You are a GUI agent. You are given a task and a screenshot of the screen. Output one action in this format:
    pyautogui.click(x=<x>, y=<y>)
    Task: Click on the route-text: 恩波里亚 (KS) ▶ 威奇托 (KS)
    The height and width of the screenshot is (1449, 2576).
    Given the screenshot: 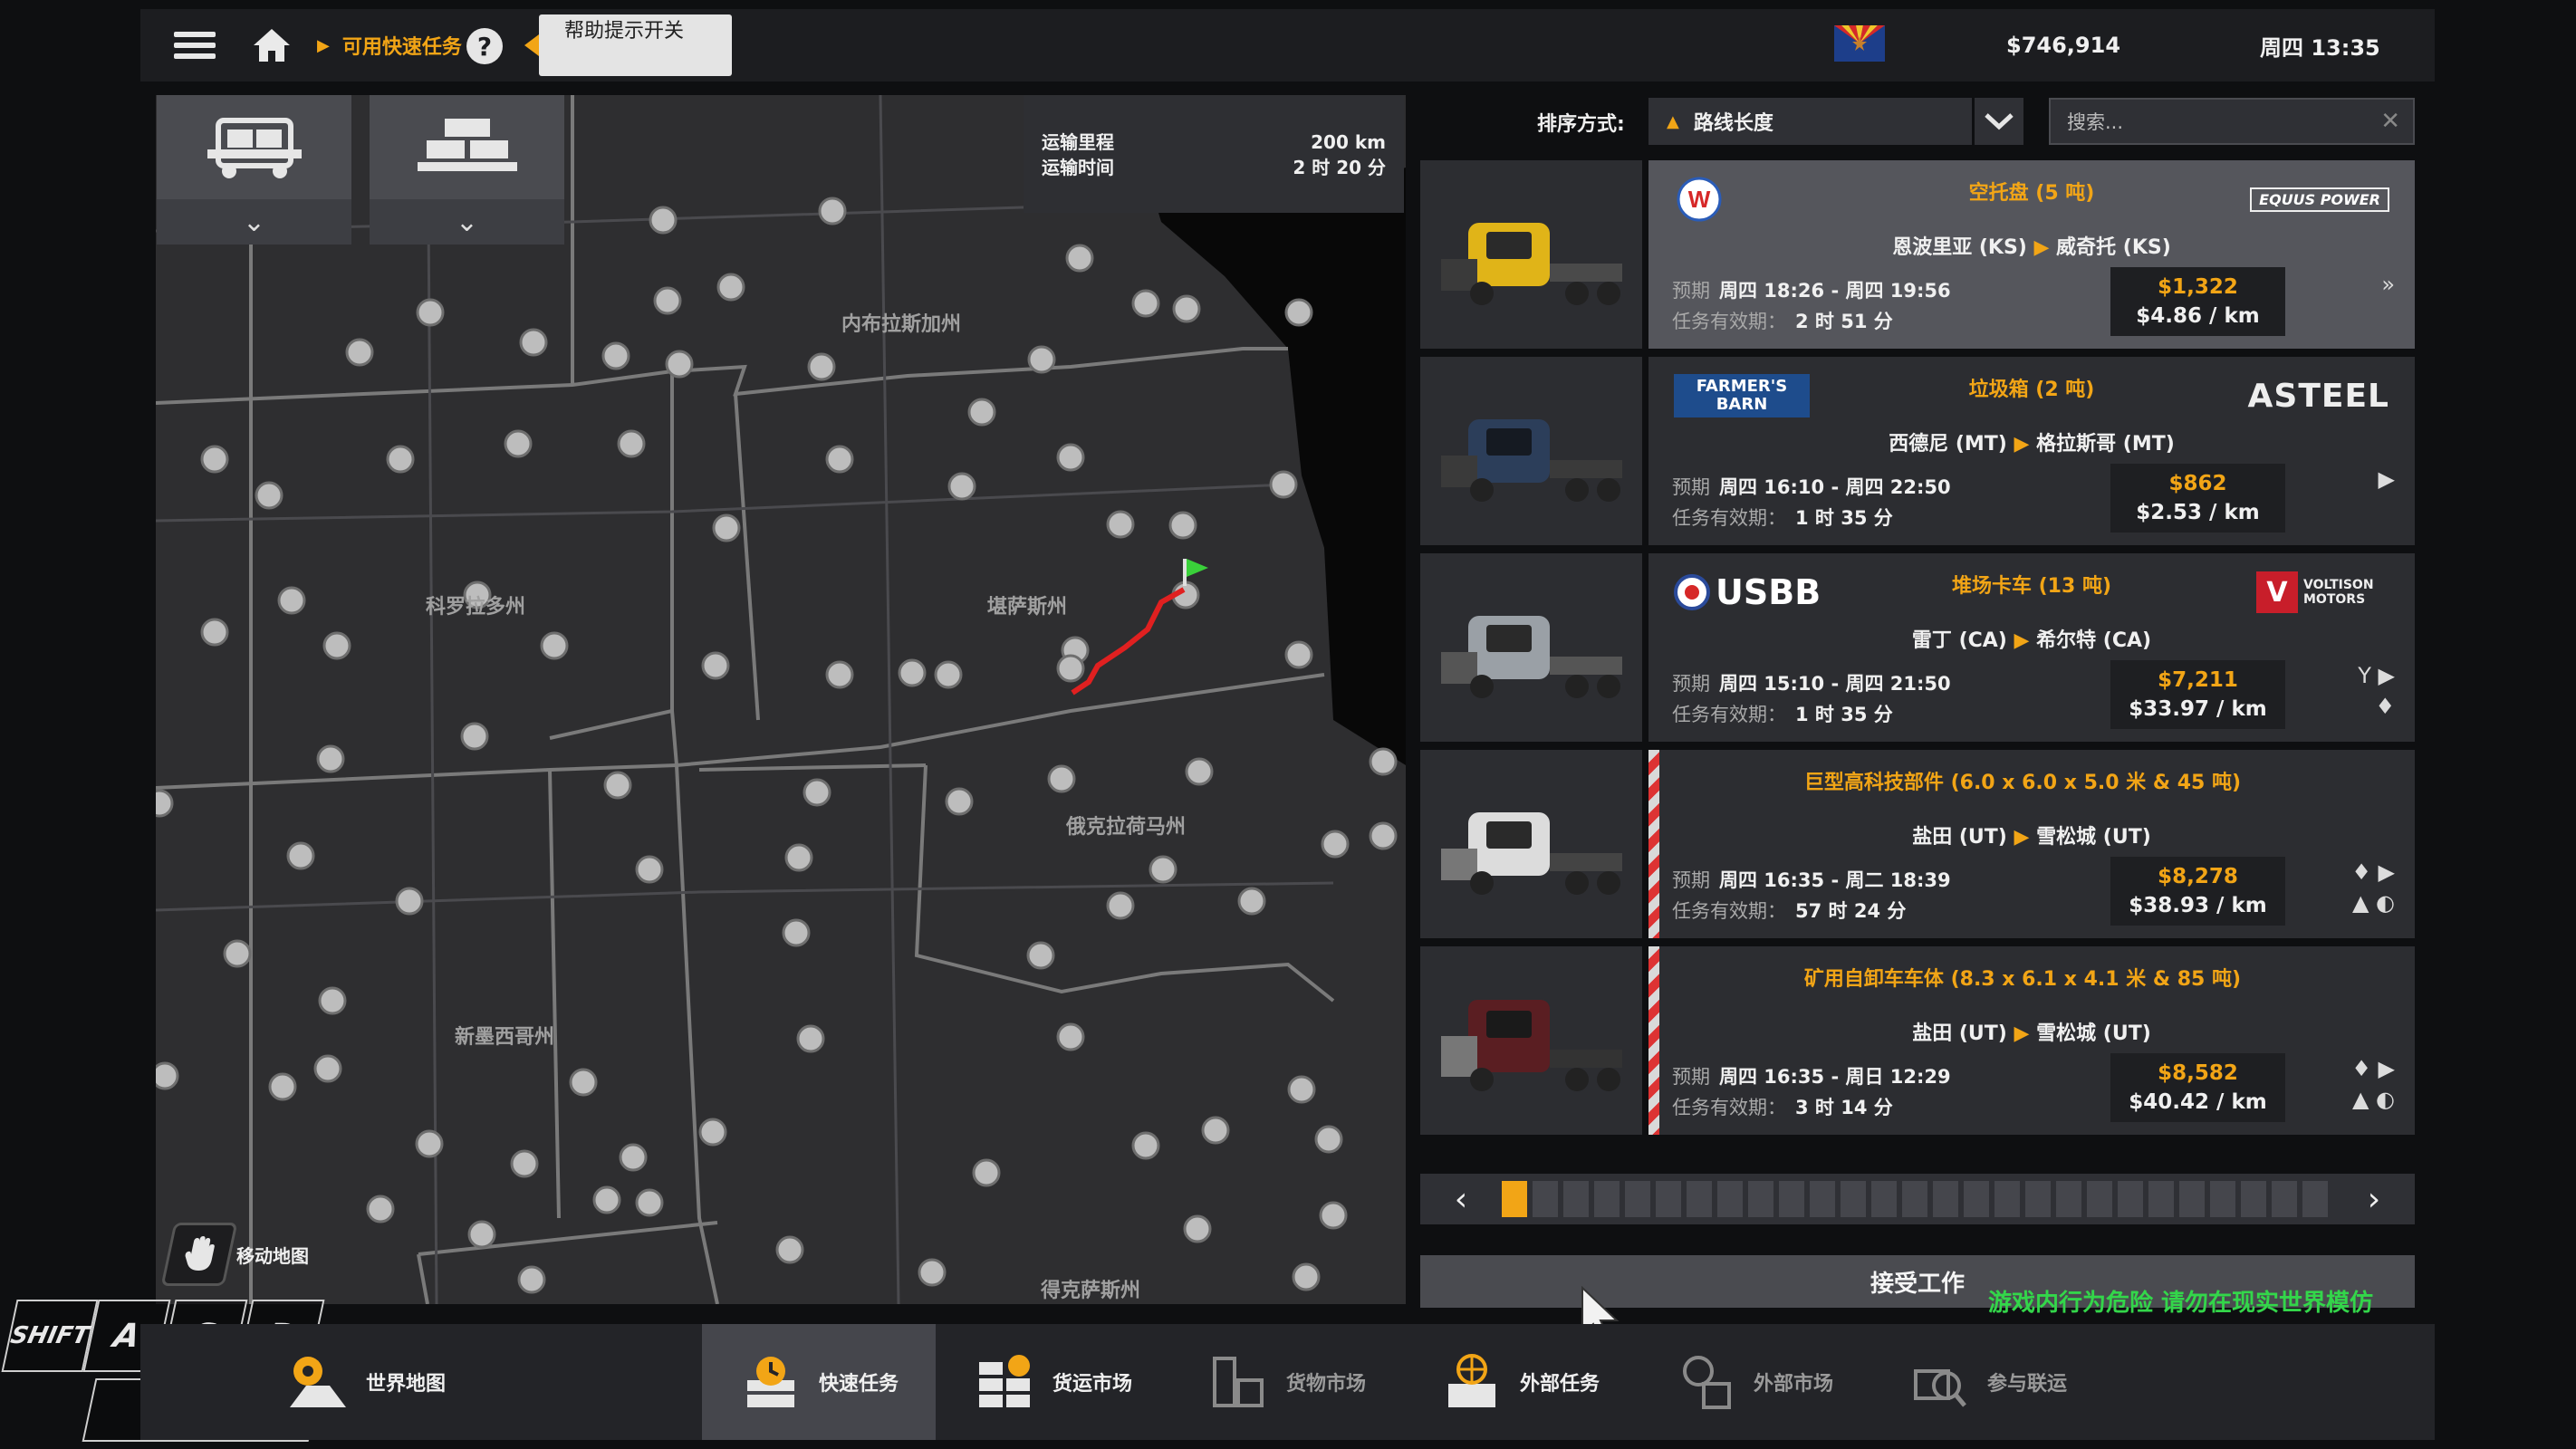 What is the action you would take?
    pyautogui.click(x=2031, y=247)
    